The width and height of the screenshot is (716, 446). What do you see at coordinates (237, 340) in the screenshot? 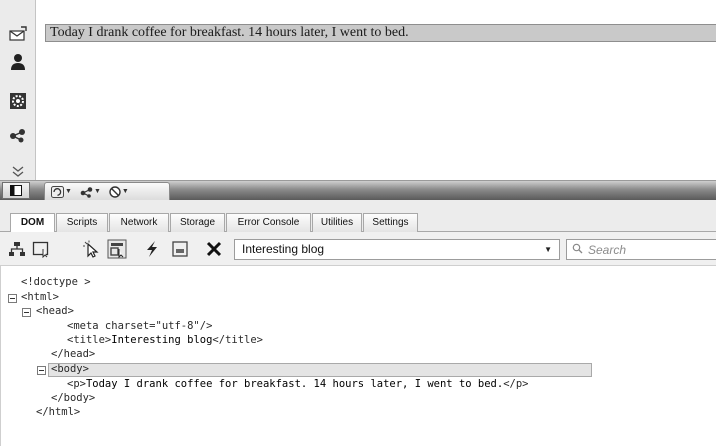
I see `dom-title-close: </title>` at bounding box center [237, 340].